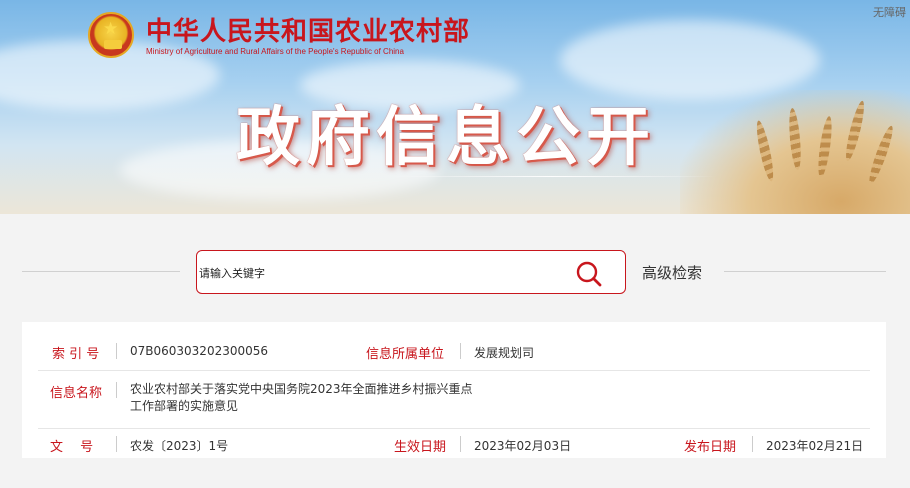 The height and width of the screenshot is (488, 910). I want to click on info-row-index: 索 引 号 07B060303202300056 信息所属单位 发展规划司, so click(454, 352).